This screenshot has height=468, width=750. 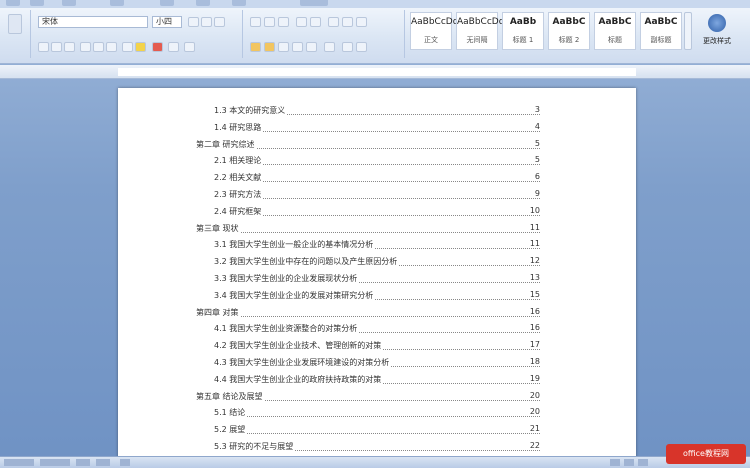 What do you see at coordinates (361, 22) in the screenshot?
I see `show-marks-button` at bounding box center [361, 22].